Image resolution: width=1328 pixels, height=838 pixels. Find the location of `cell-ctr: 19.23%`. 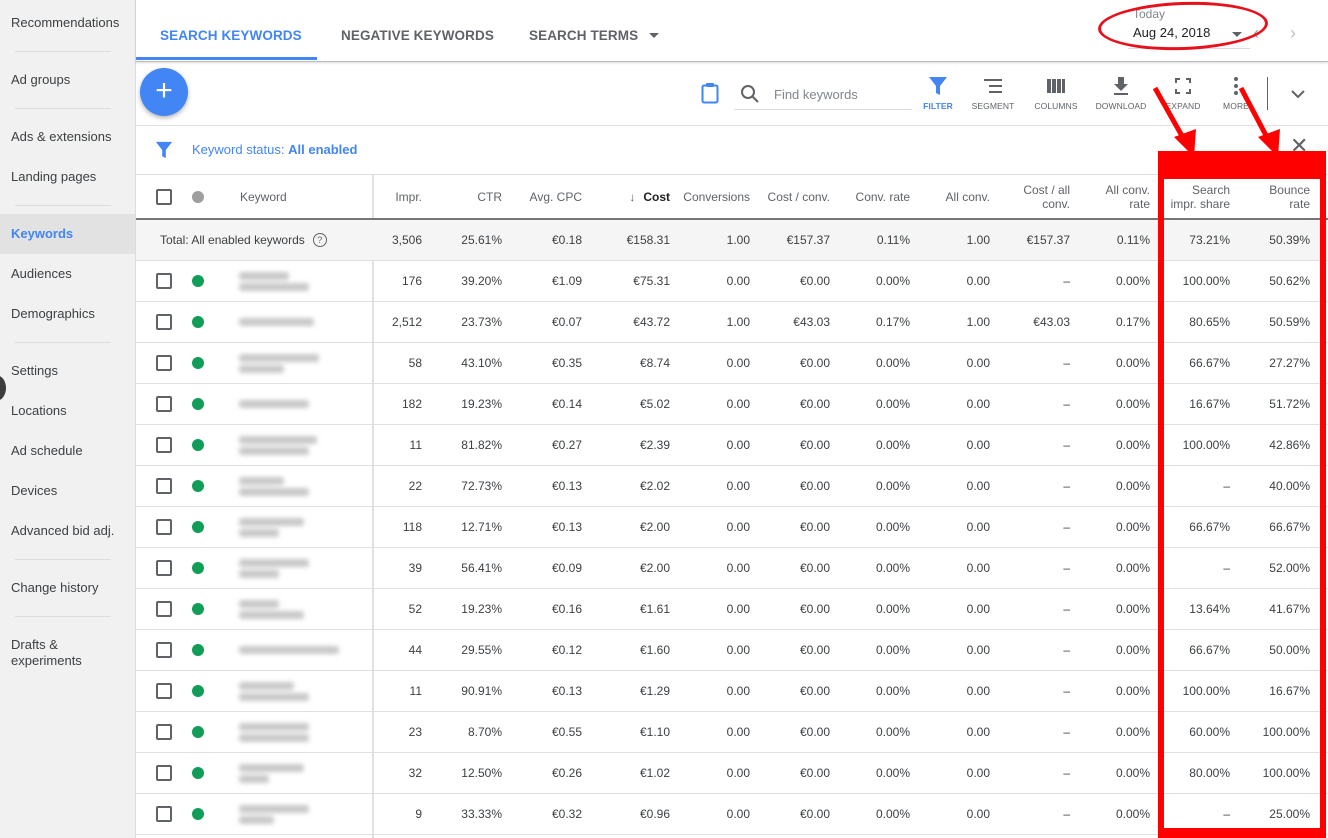

cell-ctr: 19.23% is located at coordinates (481, 609).